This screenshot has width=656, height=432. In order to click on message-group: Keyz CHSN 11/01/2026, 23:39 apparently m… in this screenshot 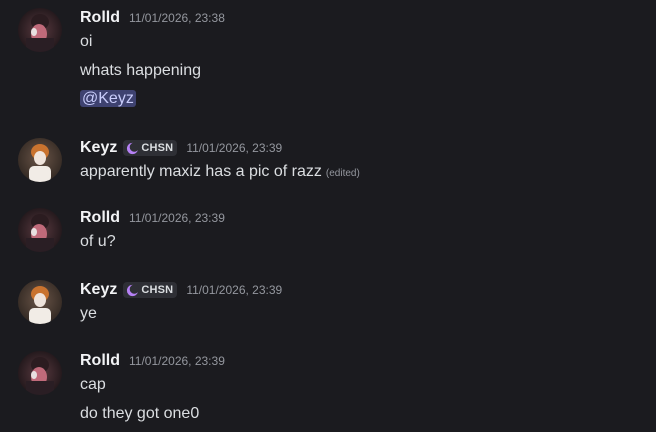, I will do `click(328, 158)`.